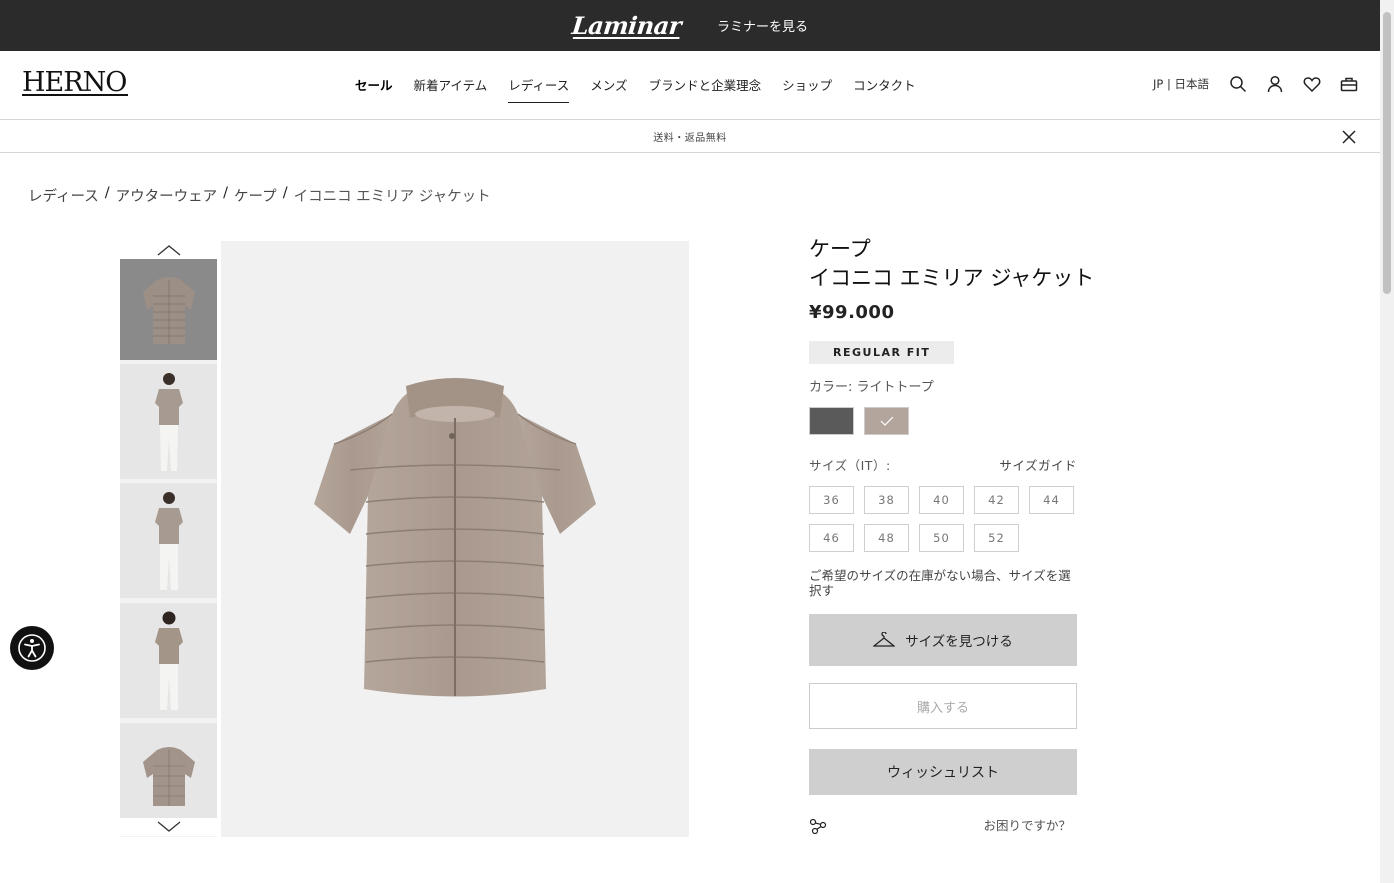  Describe the element at coordinates (996, 500) in the screenshot. I see `size-option: 42` at that location.